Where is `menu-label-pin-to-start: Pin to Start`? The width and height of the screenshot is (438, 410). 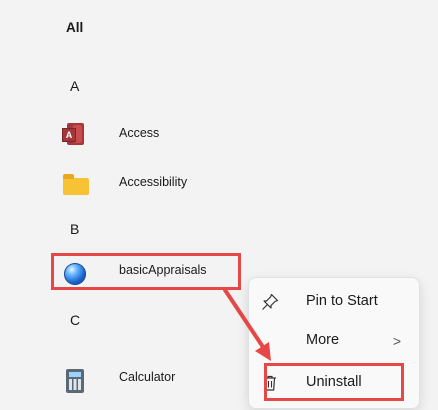 menu-label-pin-to-start: Pin to Start is located at coordinates (342, 301).